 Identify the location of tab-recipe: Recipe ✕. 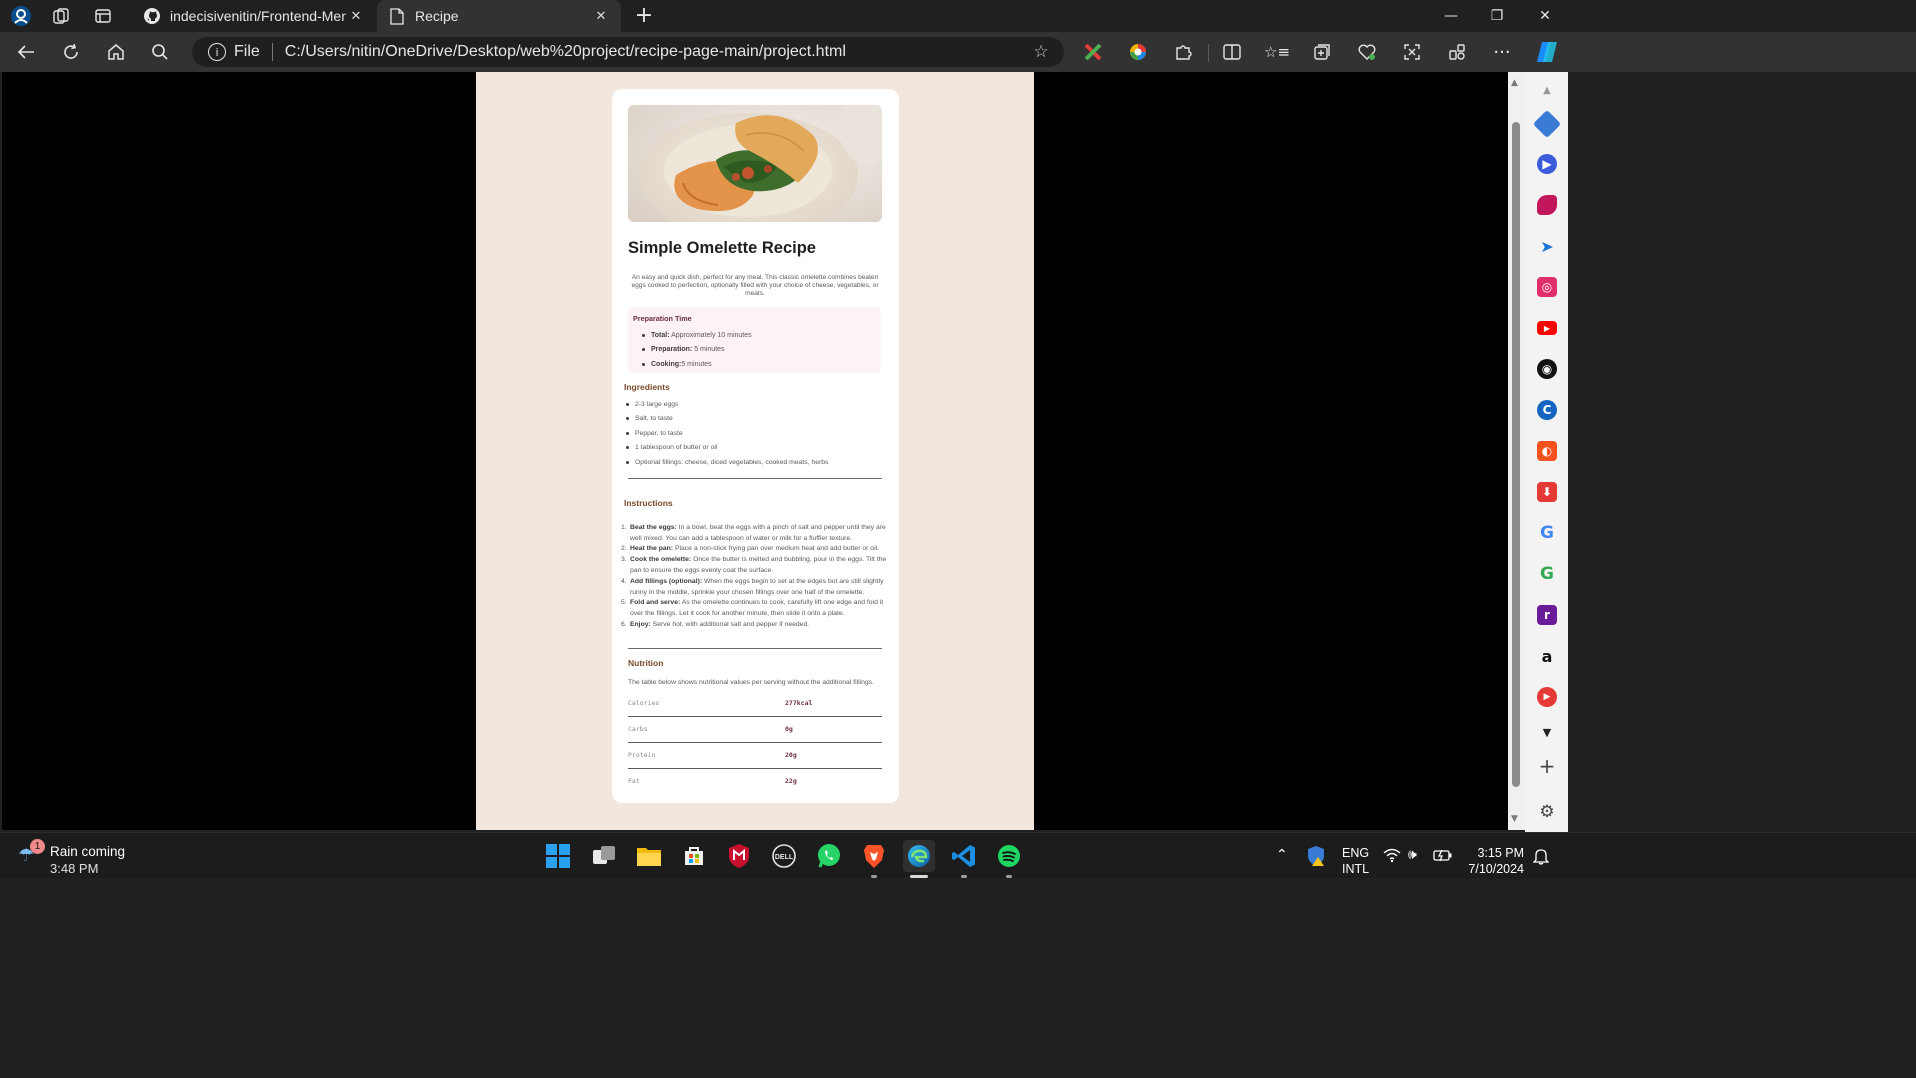
(499, 16).